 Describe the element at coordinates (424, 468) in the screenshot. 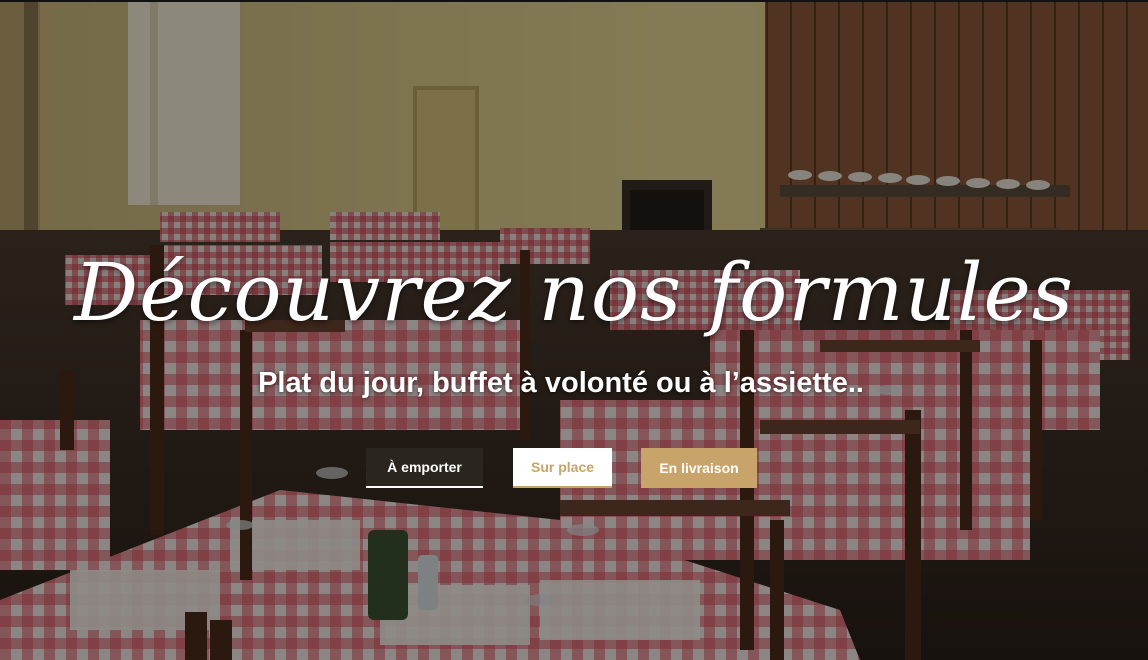

I see `takeaway-button: À emporter` at that location.